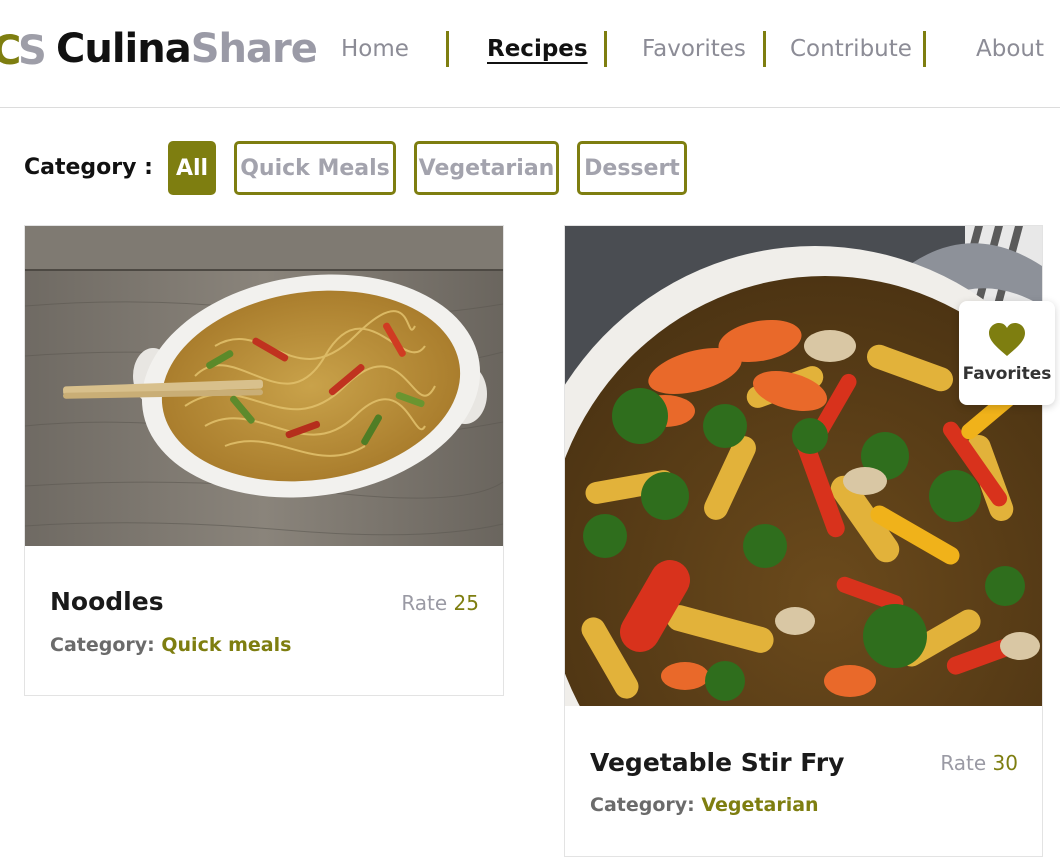 The width and height of the screenshot is (1060, 859). I want to click on recipe-rating: Rate 25, so click(440, 603).